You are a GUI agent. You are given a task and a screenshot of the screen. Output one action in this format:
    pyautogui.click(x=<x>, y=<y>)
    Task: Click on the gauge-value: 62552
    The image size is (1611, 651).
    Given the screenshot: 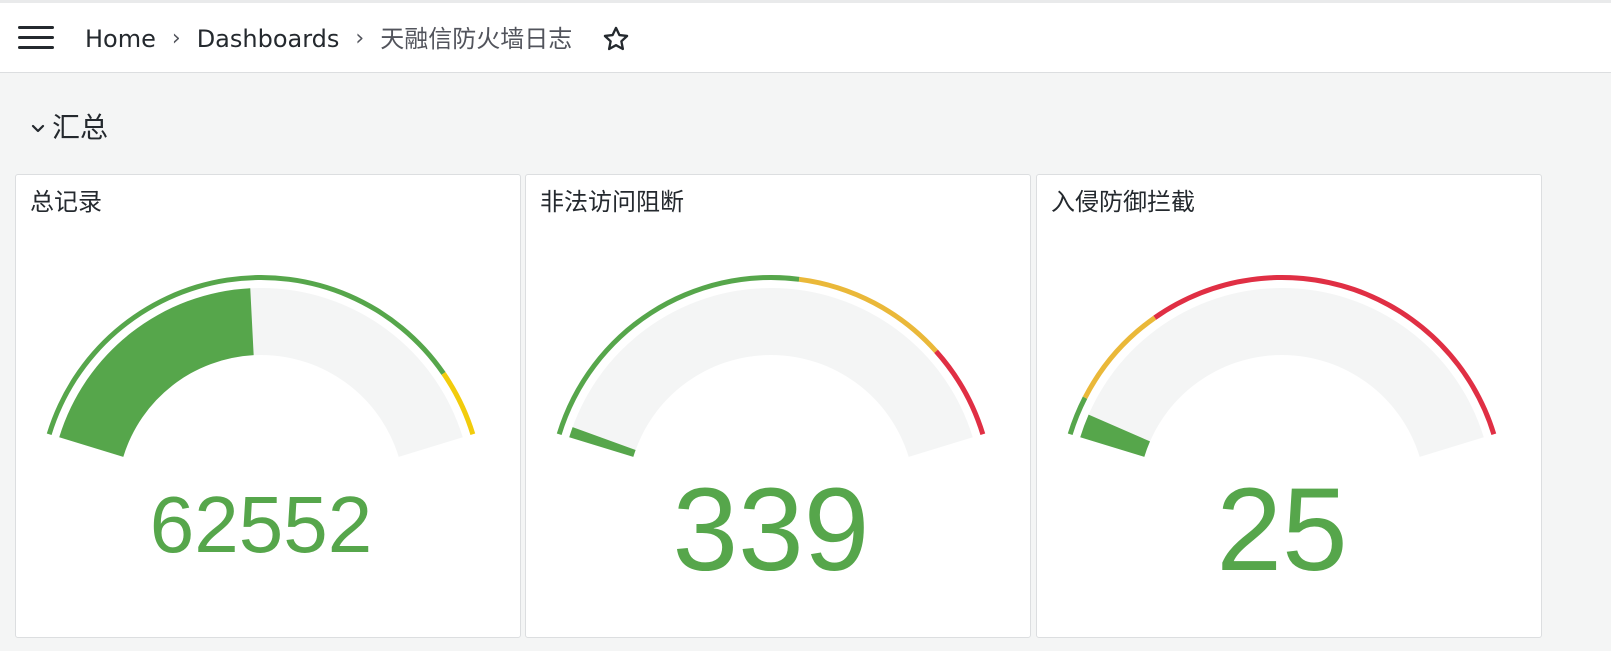 What is the action you would take?
    pyautogui.click(x=261, y=524)
    